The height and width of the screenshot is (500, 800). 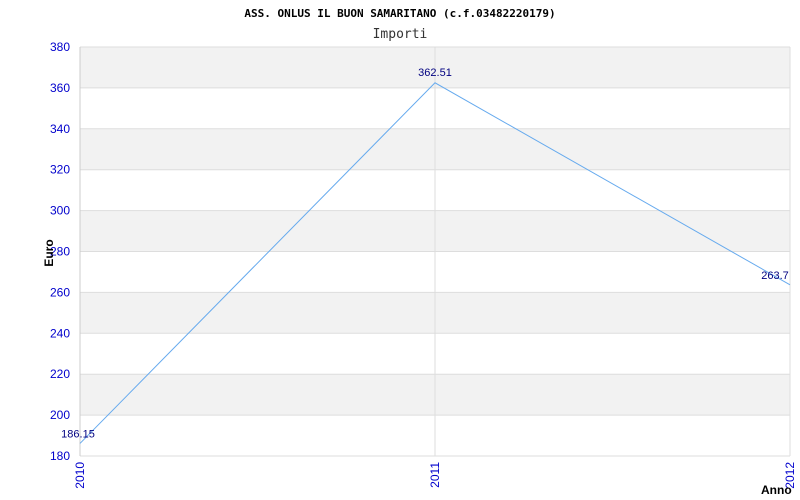 What do you see at coordinates (435, 73) in the screenshot?
I see `data-label: 362.51` at bounding box center [435, 73].